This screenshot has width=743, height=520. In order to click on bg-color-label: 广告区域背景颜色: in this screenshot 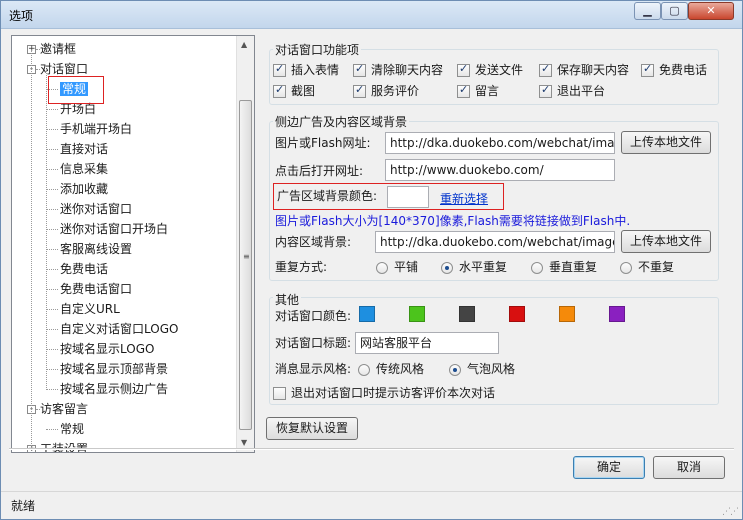, I will do `click(327, 196)`.